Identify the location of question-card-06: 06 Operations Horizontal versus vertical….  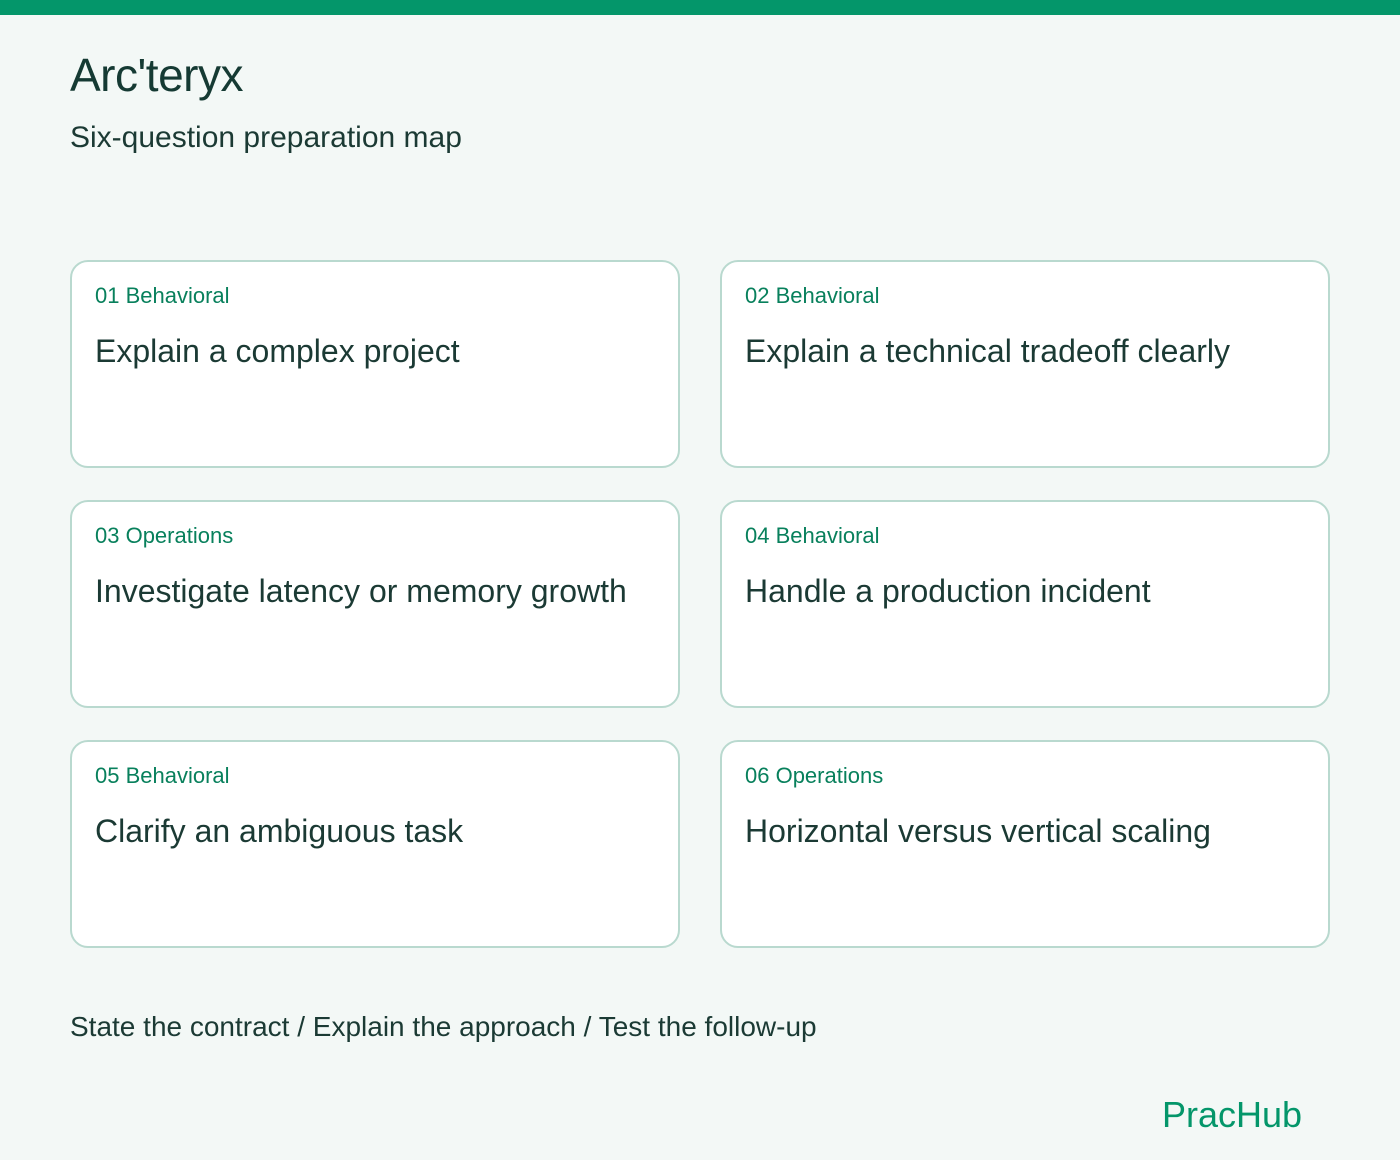
(1025, 844).